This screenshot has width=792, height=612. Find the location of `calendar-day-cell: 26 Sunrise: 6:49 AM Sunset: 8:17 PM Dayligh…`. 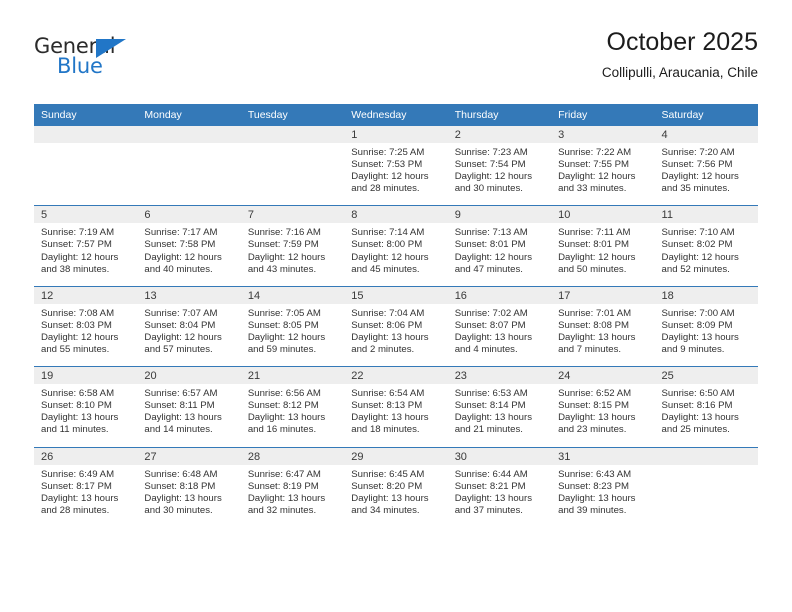

calendar-day-cell: 26 Sunrise: 6:49 AM Sunset: 8:17 PM Dayligh… is located at coordinates (86, 486).